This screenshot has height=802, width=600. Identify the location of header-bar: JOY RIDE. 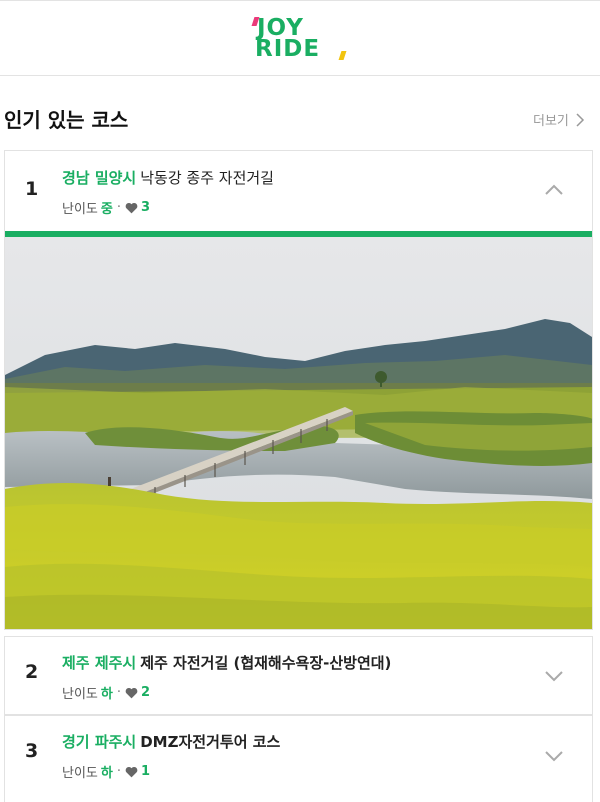
(300, 38).